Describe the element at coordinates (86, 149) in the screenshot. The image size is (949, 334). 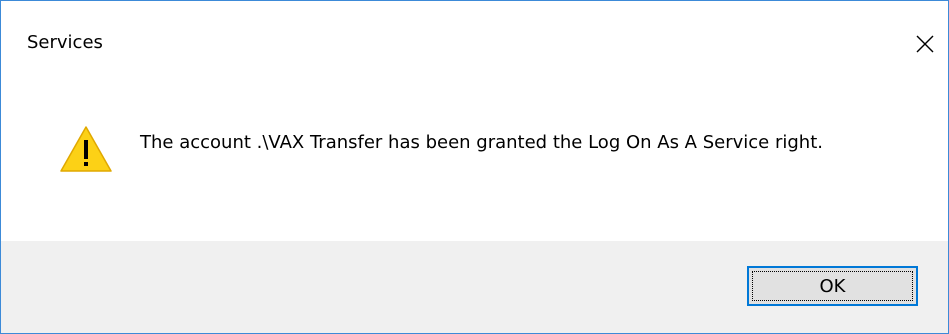
I see `warning-icon` at that location.